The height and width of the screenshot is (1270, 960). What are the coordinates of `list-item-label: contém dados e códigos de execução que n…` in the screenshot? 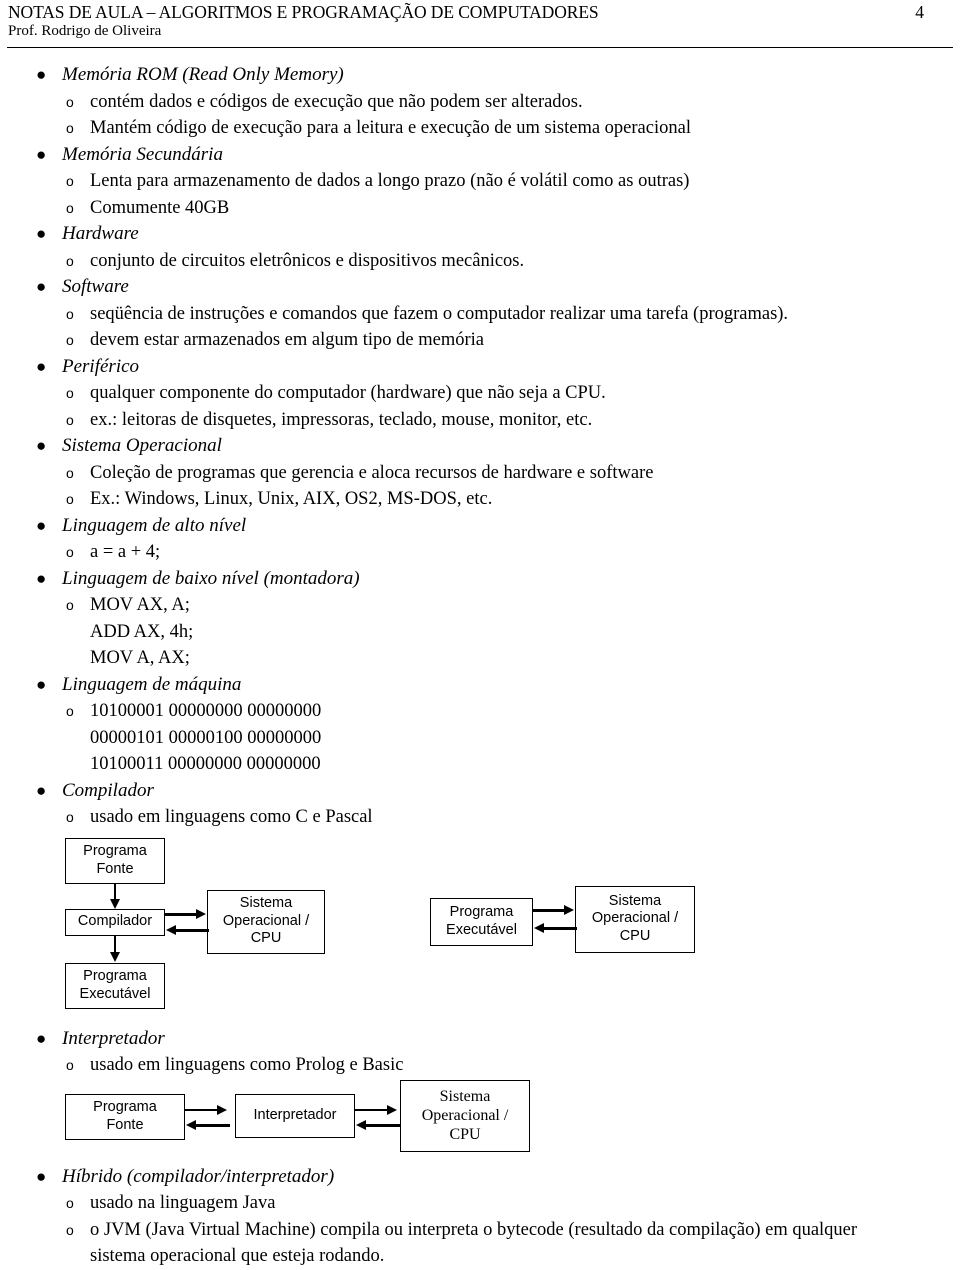 It's located at (336, 101).